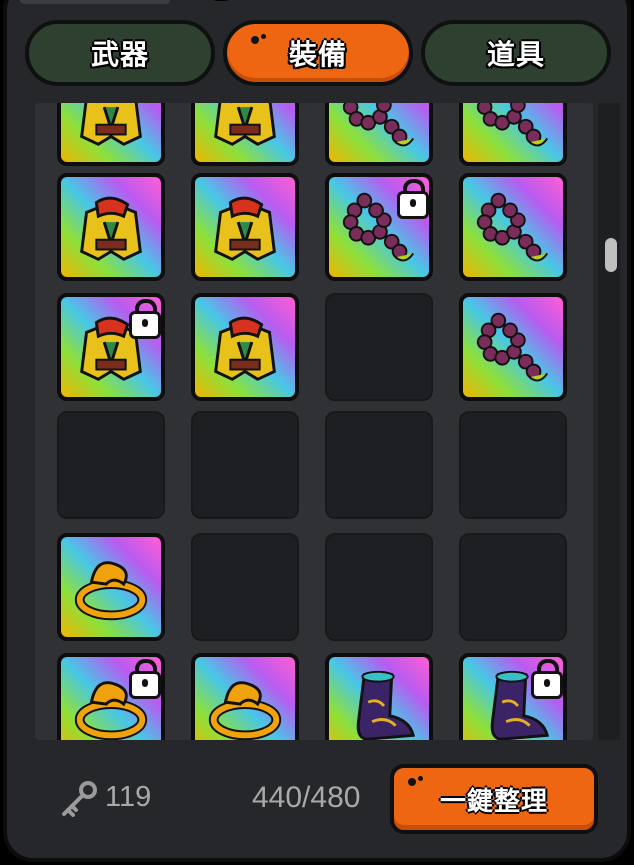 This screenshot has width=634, height=865. I want to click on tab-items: 道具, so click(516, 53).